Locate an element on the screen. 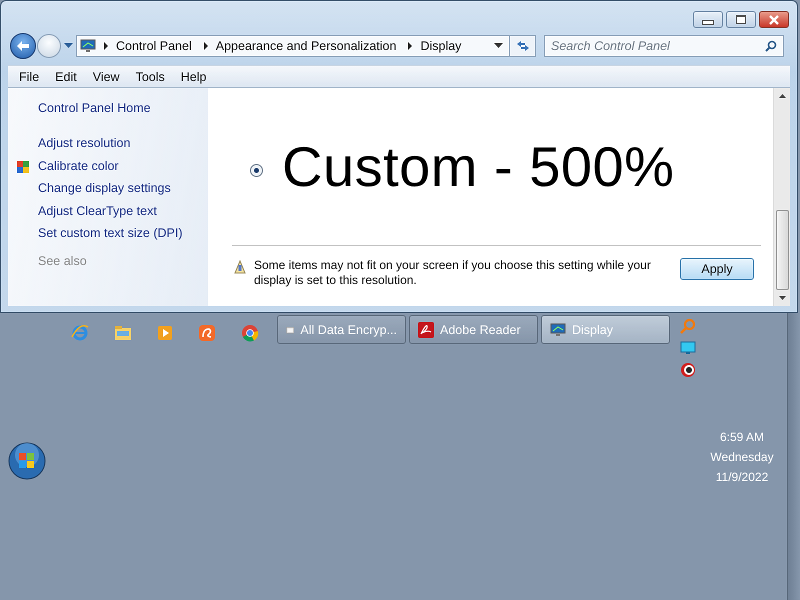 Image resolution: width=800 pixels, height=600 pixels. breadcrumb-item: Control Panel is located at coordinates (154, 46).